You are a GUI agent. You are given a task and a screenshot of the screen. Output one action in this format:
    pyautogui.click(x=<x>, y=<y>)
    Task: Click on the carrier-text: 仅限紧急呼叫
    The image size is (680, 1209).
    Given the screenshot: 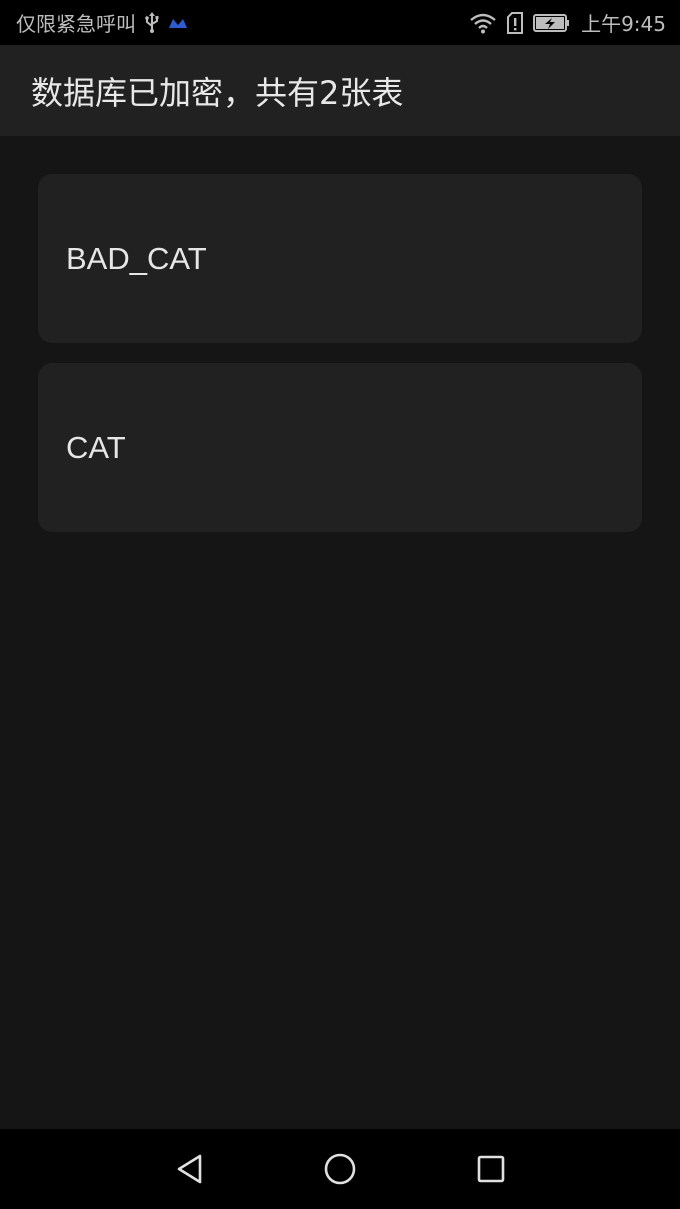 What is the action you would take?
    pyautogui.click(x=76, y=24)
    